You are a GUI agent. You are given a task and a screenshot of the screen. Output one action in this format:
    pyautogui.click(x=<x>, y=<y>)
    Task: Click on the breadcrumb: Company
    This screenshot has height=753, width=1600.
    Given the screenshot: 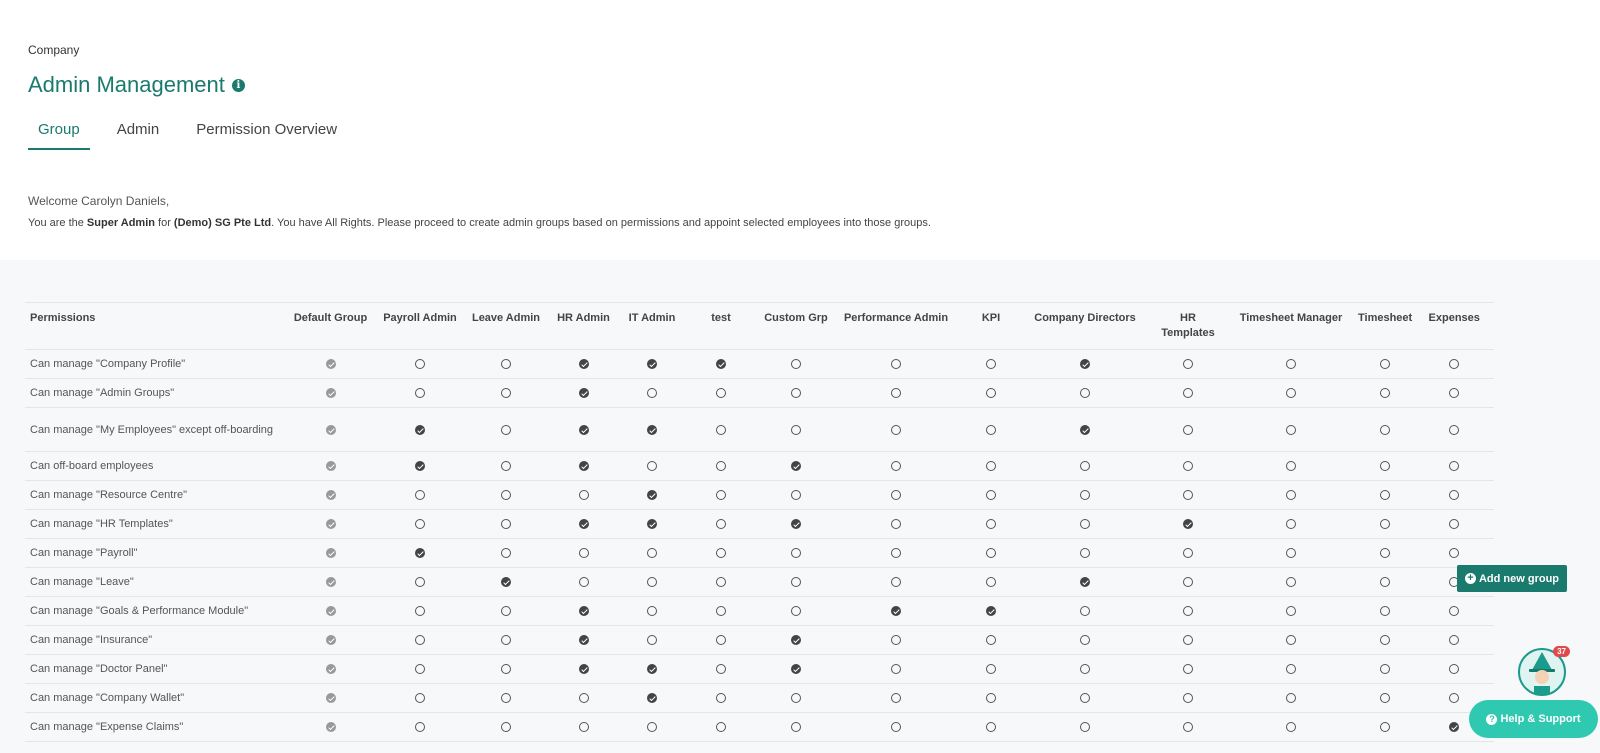 What is the action you would take?
    pyautogui.click(x=53, y=50)
    